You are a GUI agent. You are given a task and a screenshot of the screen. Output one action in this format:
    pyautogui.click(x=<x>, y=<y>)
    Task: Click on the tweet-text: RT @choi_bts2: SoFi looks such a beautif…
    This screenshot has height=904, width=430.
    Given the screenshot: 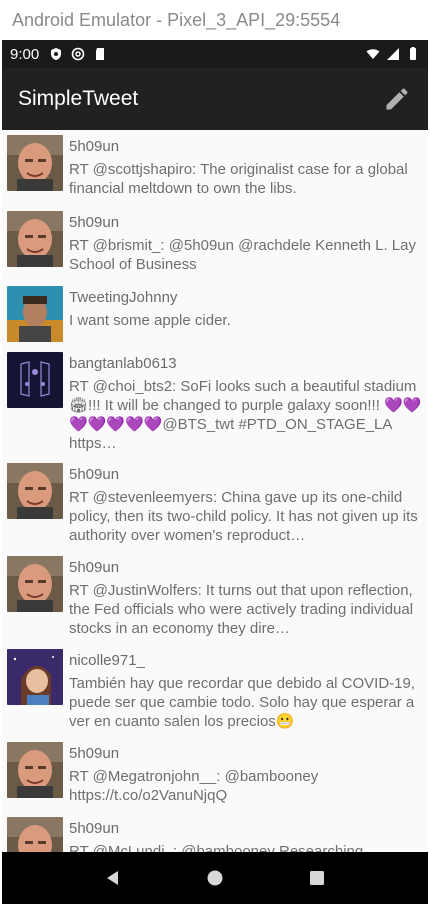 What is the action you would take?
    pyautogui.click(x=245, y=415)
    